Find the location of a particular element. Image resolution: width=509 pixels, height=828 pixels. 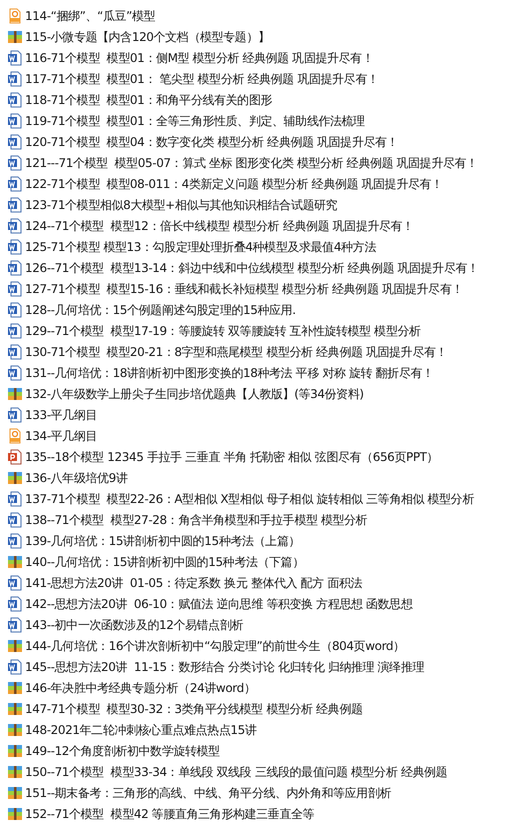

file-name: 133-平几纲目 is located at coordinates (61, 415).